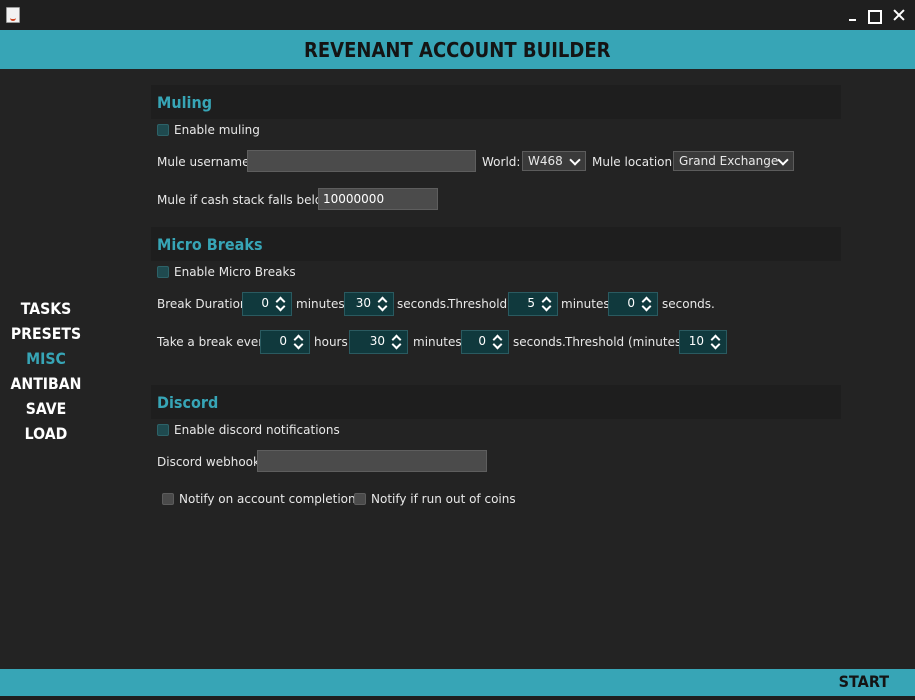 This screenshot has height=700, width=915. I want to click on muling-section-header: Muling, so click(496, 102).